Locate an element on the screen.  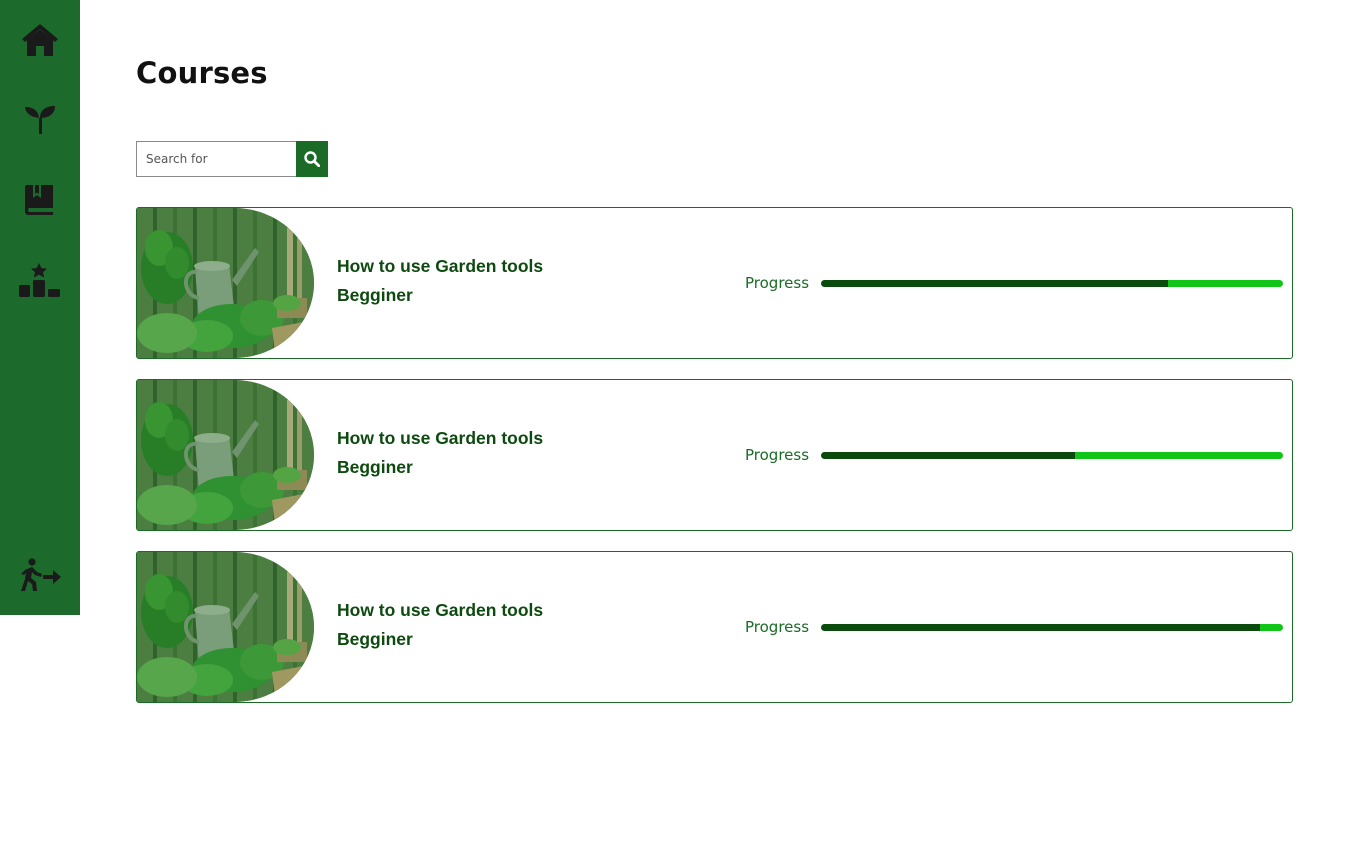
seedling-icon is located at coordinates (40, 119).